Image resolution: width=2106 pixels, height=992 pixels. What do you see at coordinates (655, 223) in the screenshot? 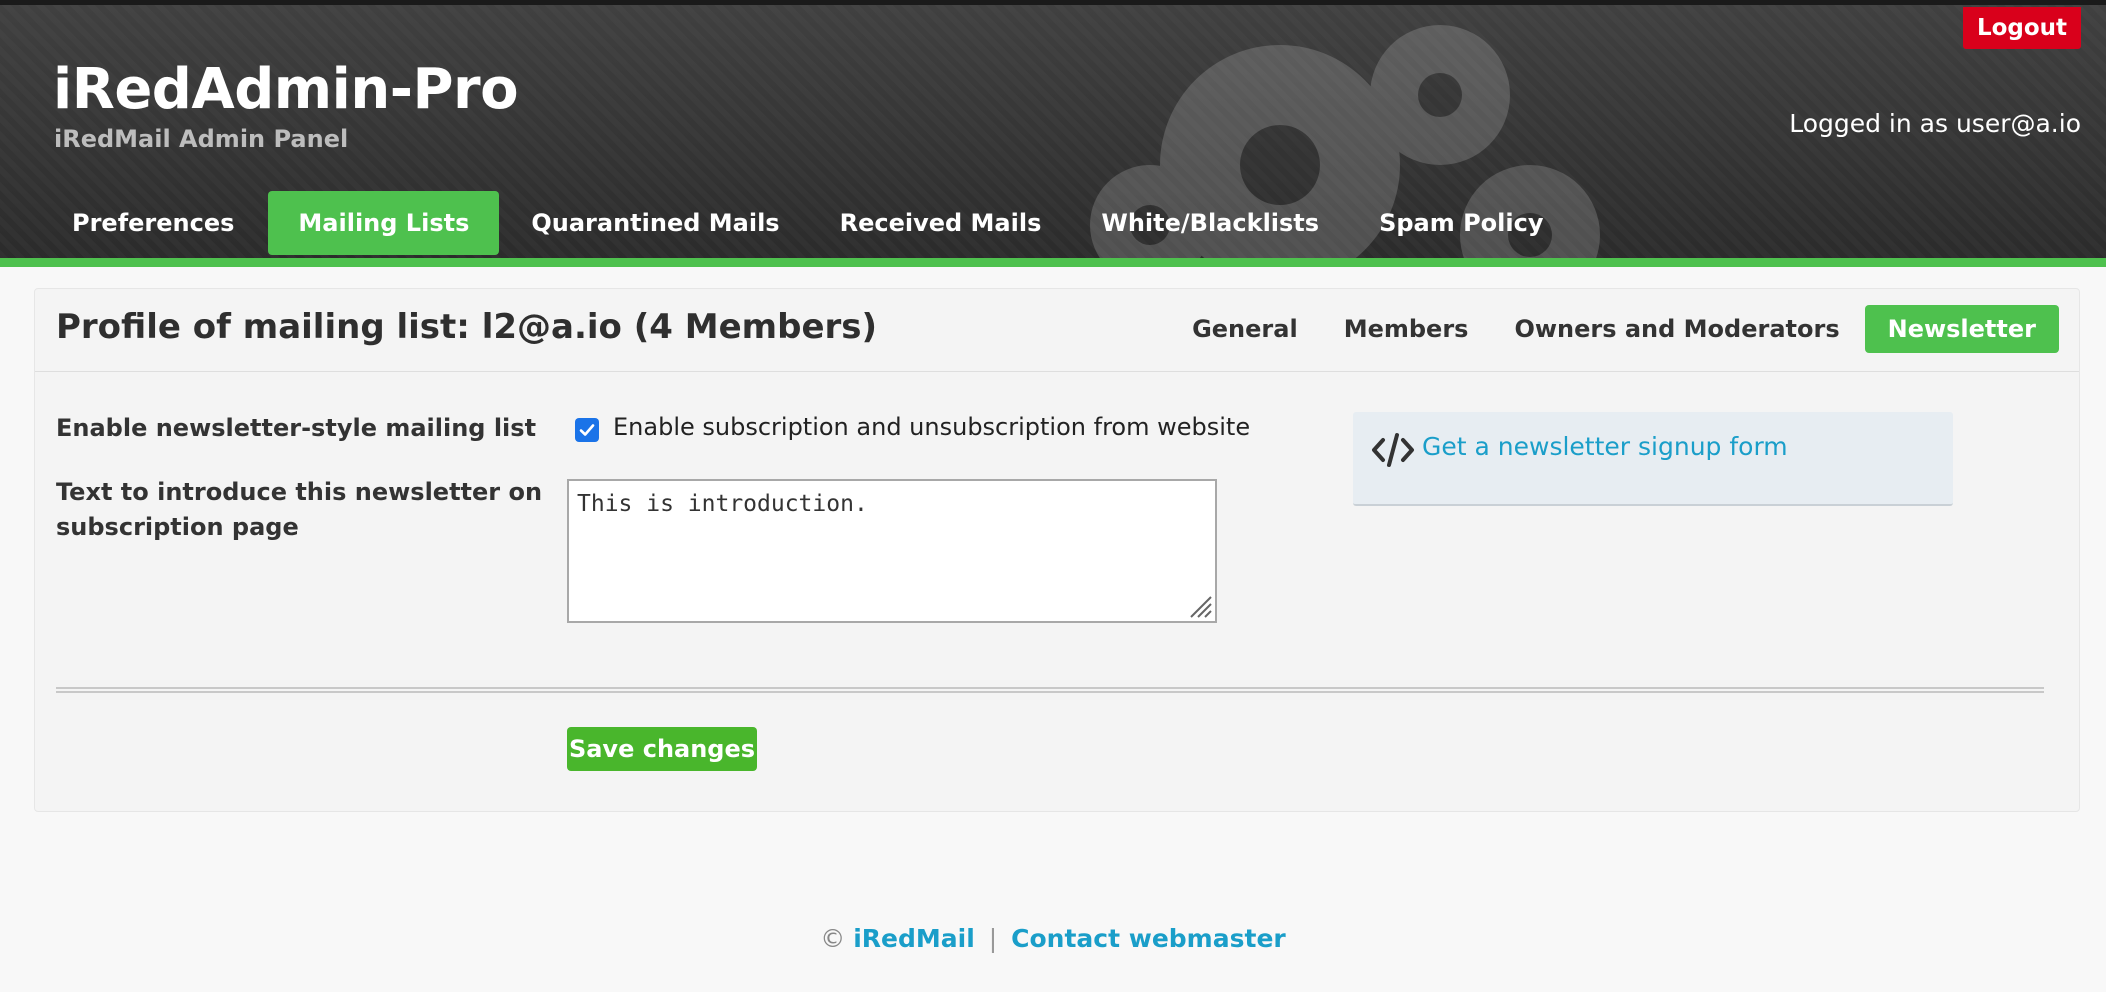
I see `nav-item-quarantined-mails: Quarantined Mails` at bounding box center [655, 223].